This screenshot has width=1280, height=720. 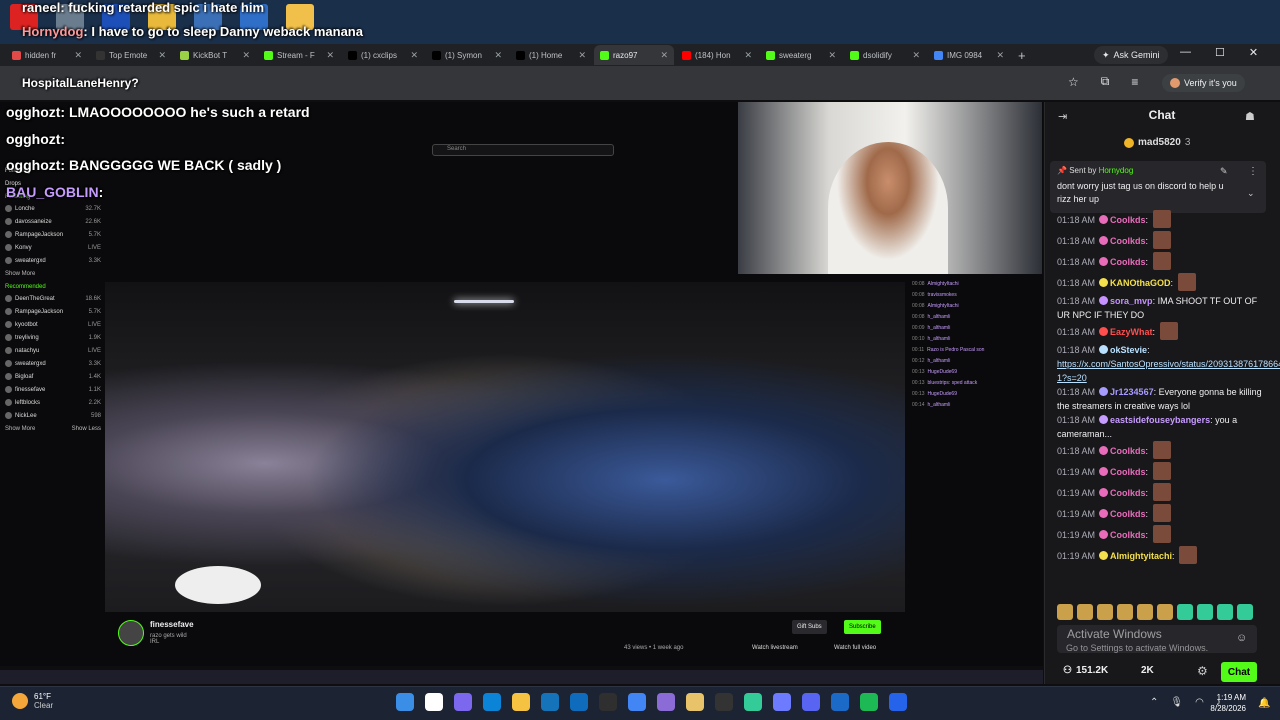 I want to click on inner-chat-line: 00:08 AlmightyItachi, so click(x=935, y=283).